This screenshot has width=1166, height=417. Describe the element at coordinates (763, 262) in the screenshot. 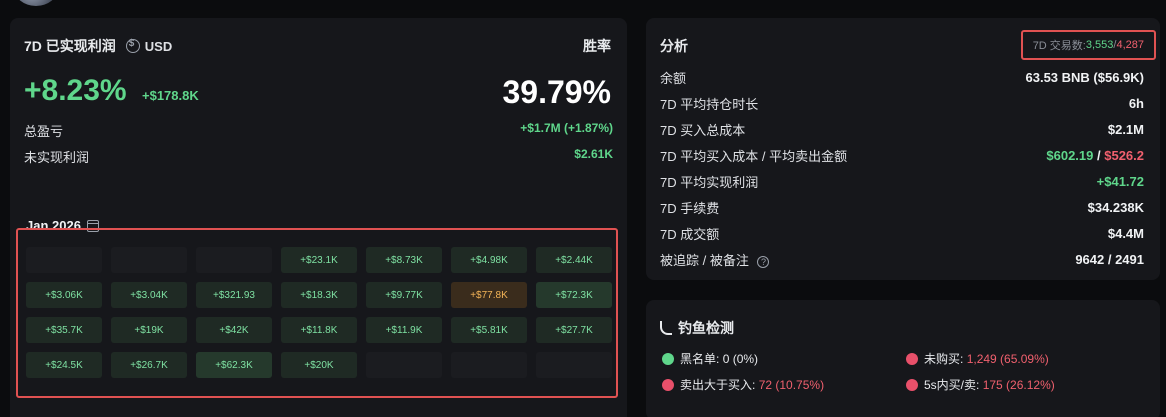

I see `help-icon: ?` at that location.